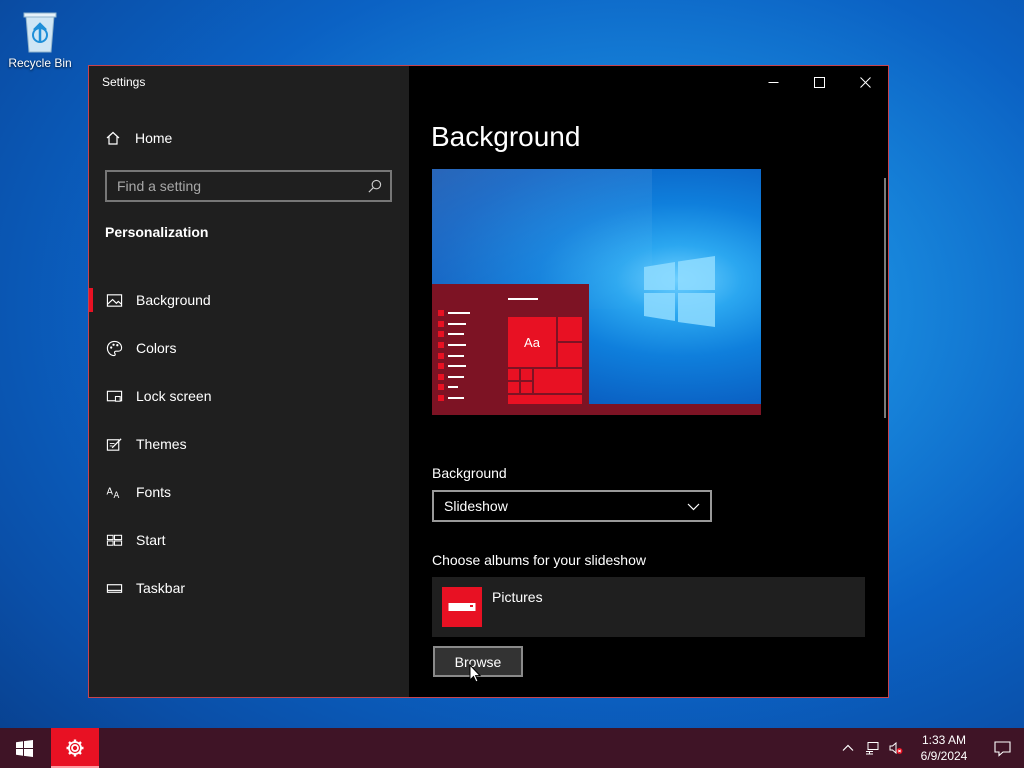 This screenshot has height=768, width=1024. Describe the element at coordinates (114, 444) in the screenshot. I see `themes-icon` at that location.